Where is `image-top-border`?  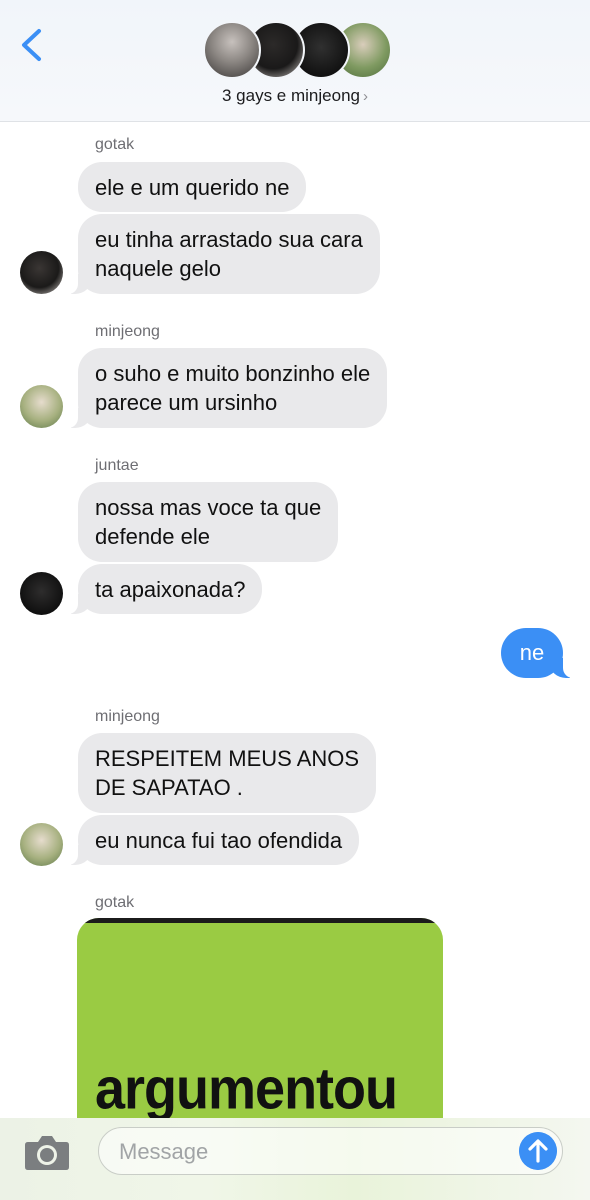
image-top-border is located at coordinates (260, 920).